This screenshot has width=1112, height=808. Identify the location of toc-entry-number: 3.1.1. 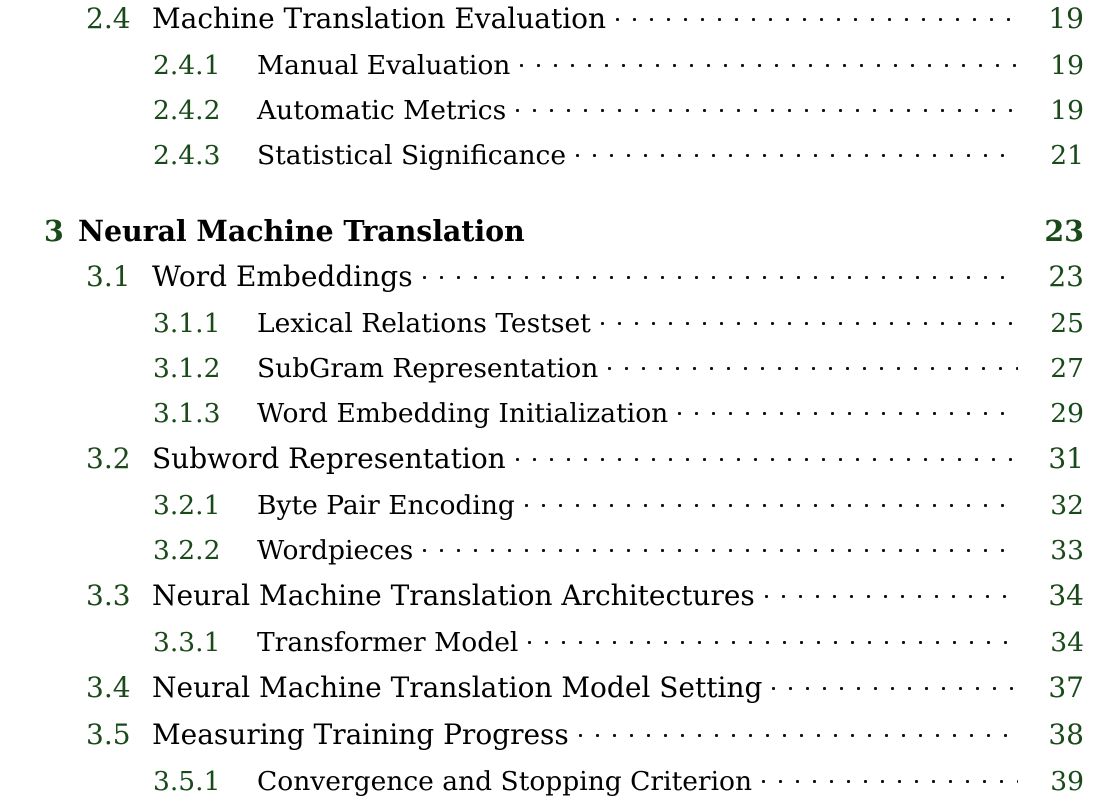
(187, 323).